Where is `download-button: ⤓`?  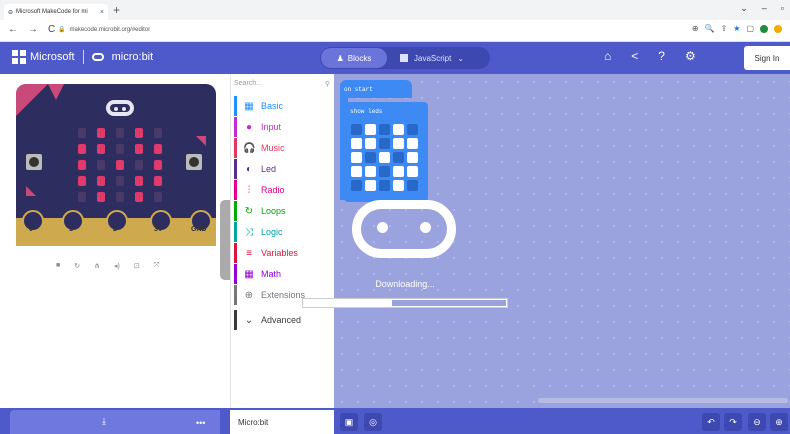
download-button: ⤓ is located at coordinates (115, 422).